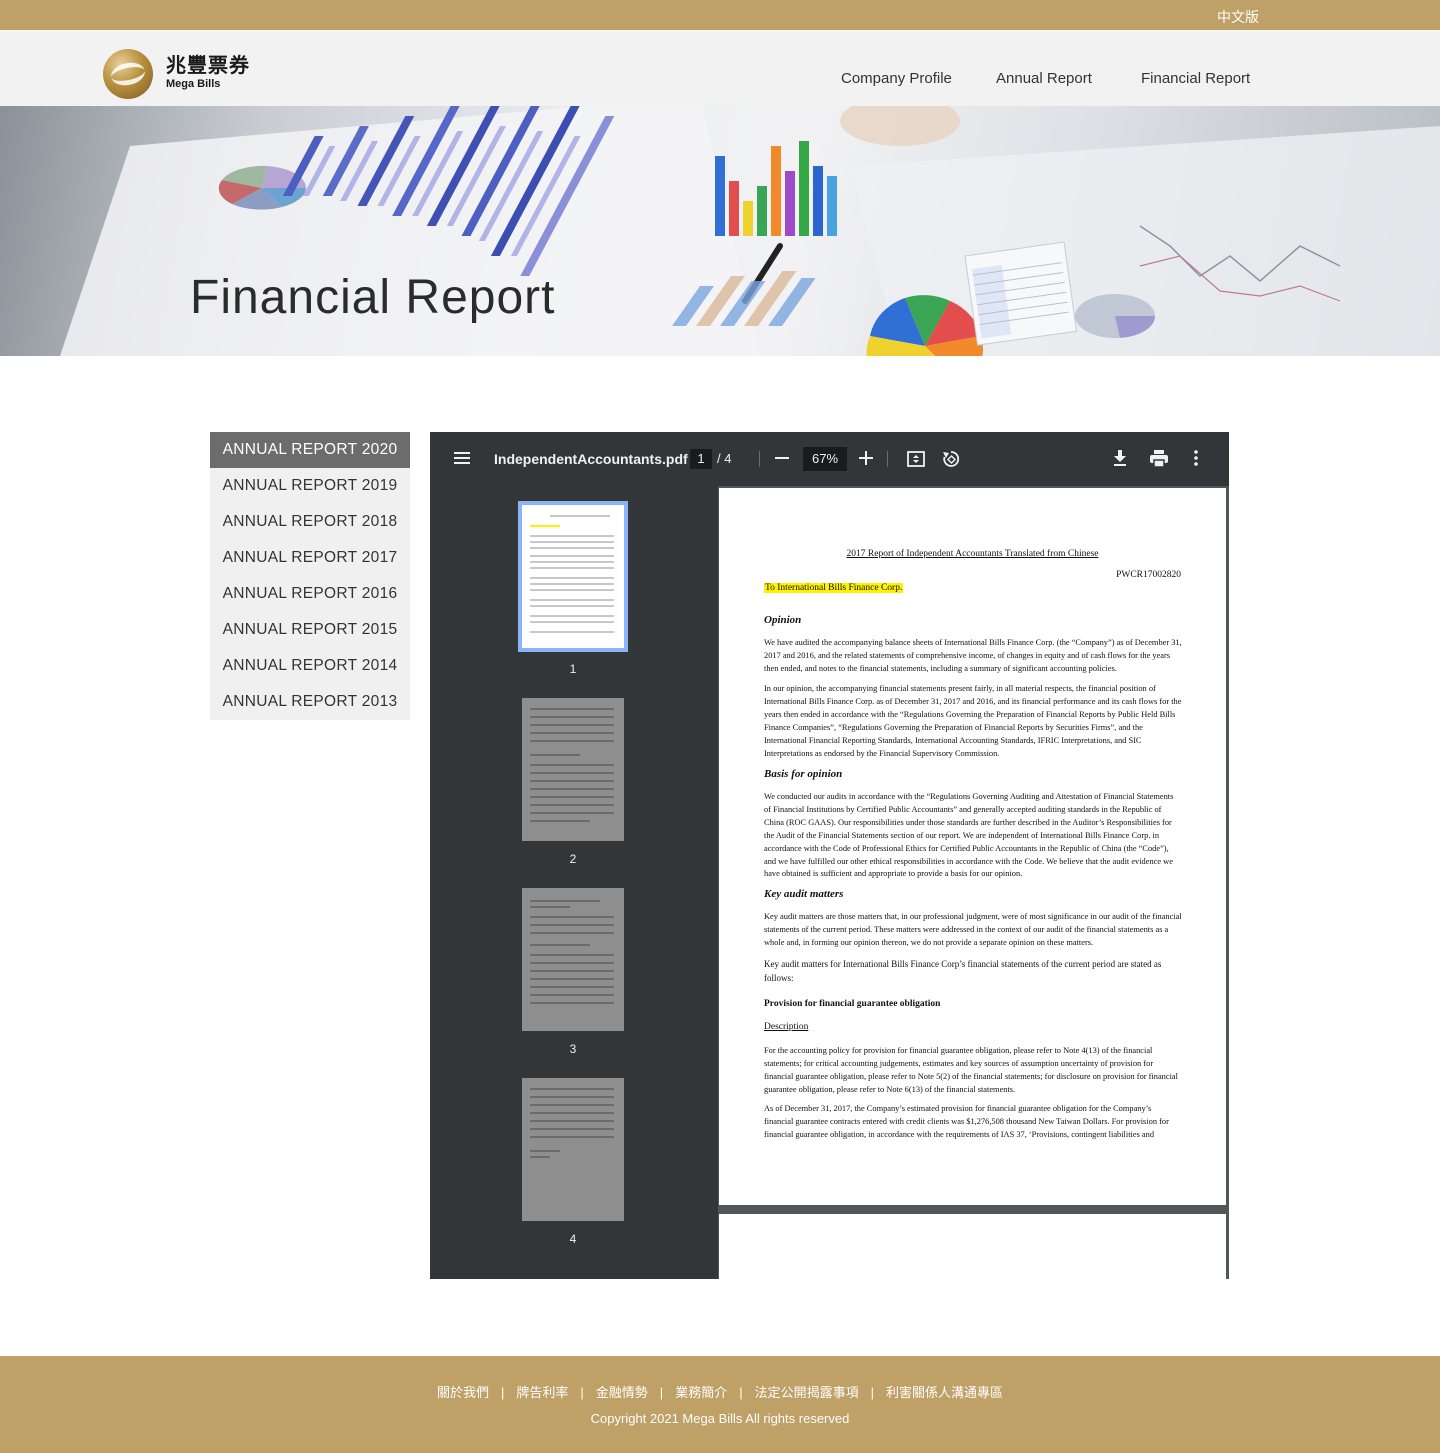 This screenshot has height=1453, width=1440. I want to click on heading-opinion: Opinion, so click(783, 620).